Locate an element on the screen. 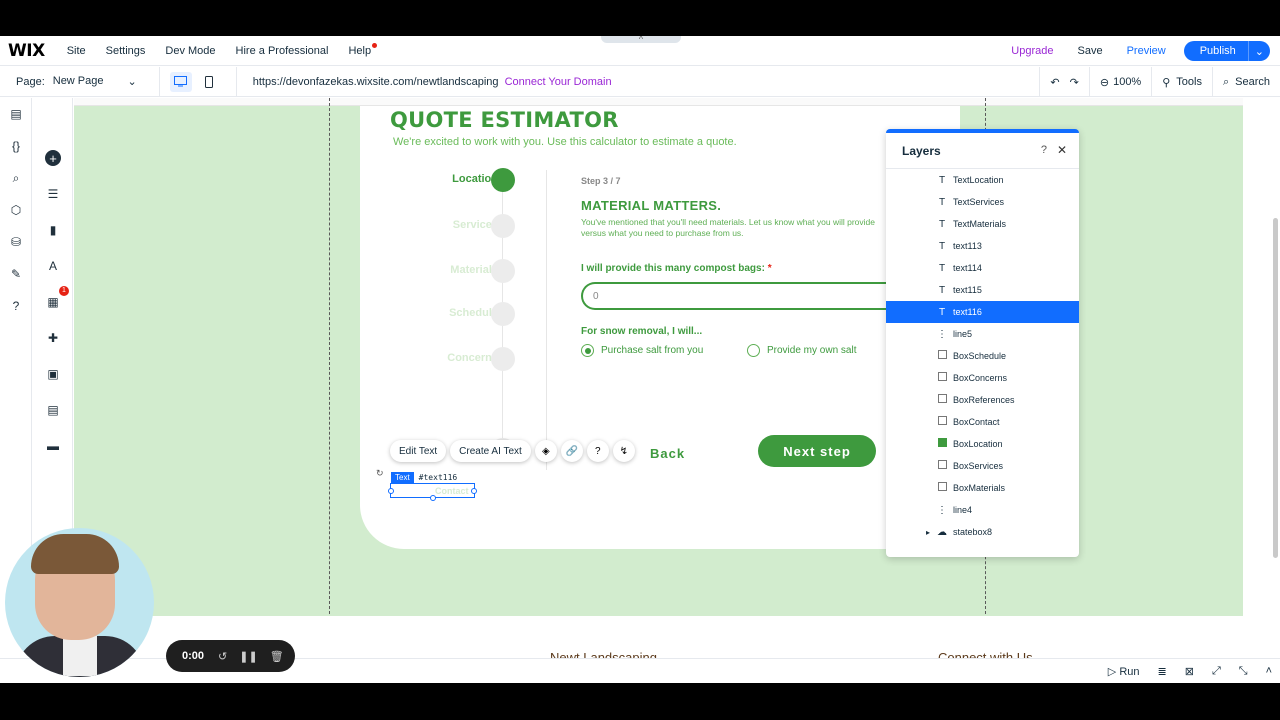  database-icon: ⛁ is located at coordinates (16, 242).